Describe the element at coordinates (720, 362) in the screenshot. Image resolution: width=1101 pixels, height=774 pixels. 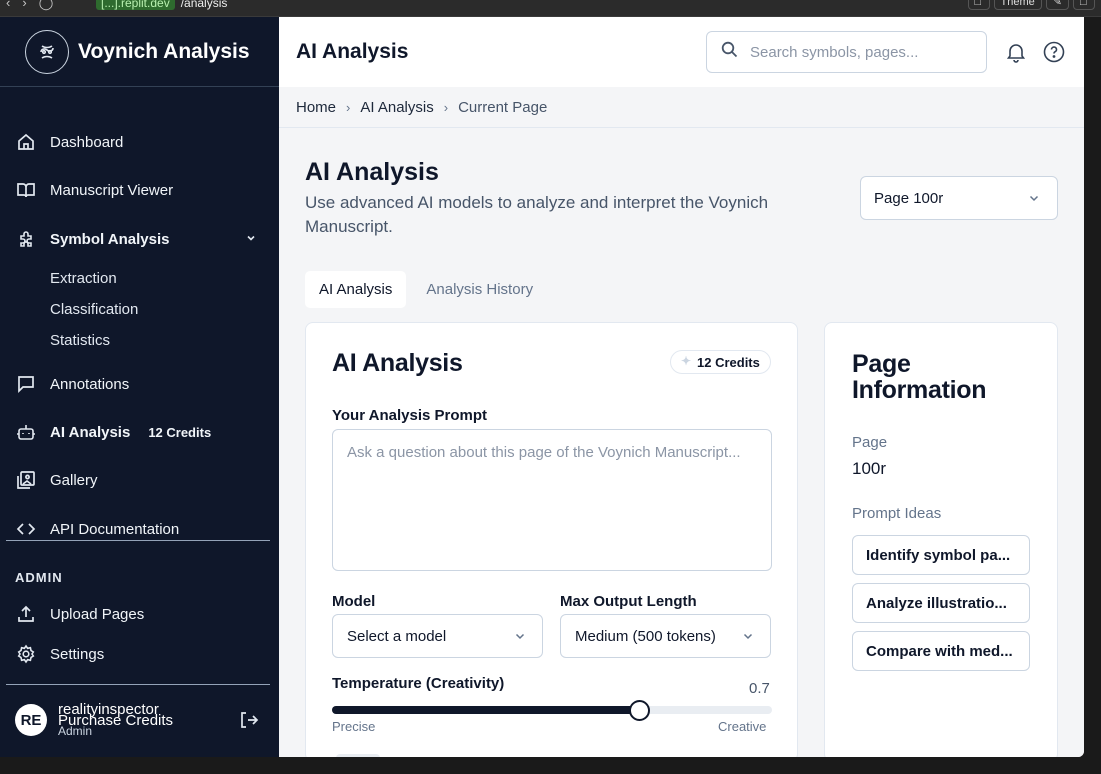
I see `credits-badge: ✦ 12 Credits` at that location.